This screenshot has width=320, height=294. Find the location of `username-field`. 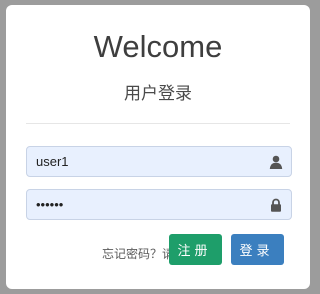

username-field is located at coordinates (159, 161).